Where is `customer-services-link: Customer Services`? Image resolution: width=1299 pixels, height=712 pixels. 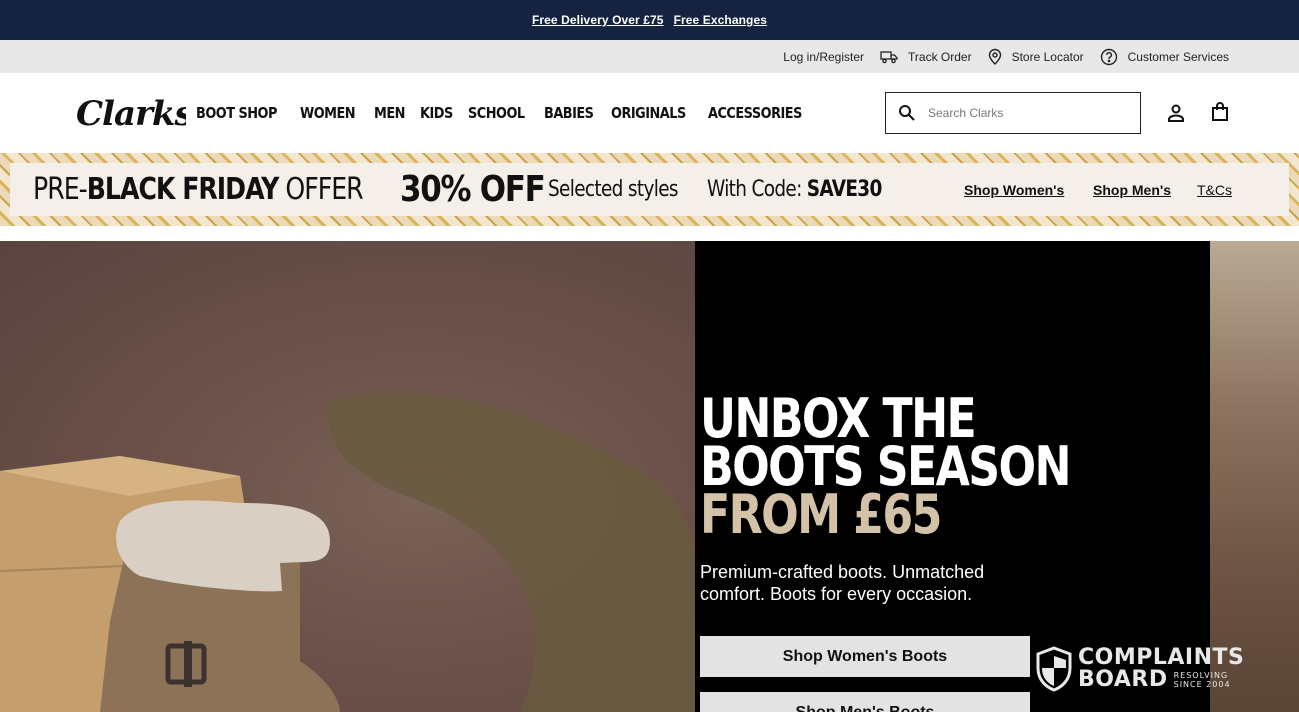
customer-services-link: Customer Services is located at coordinates (1164, 57).